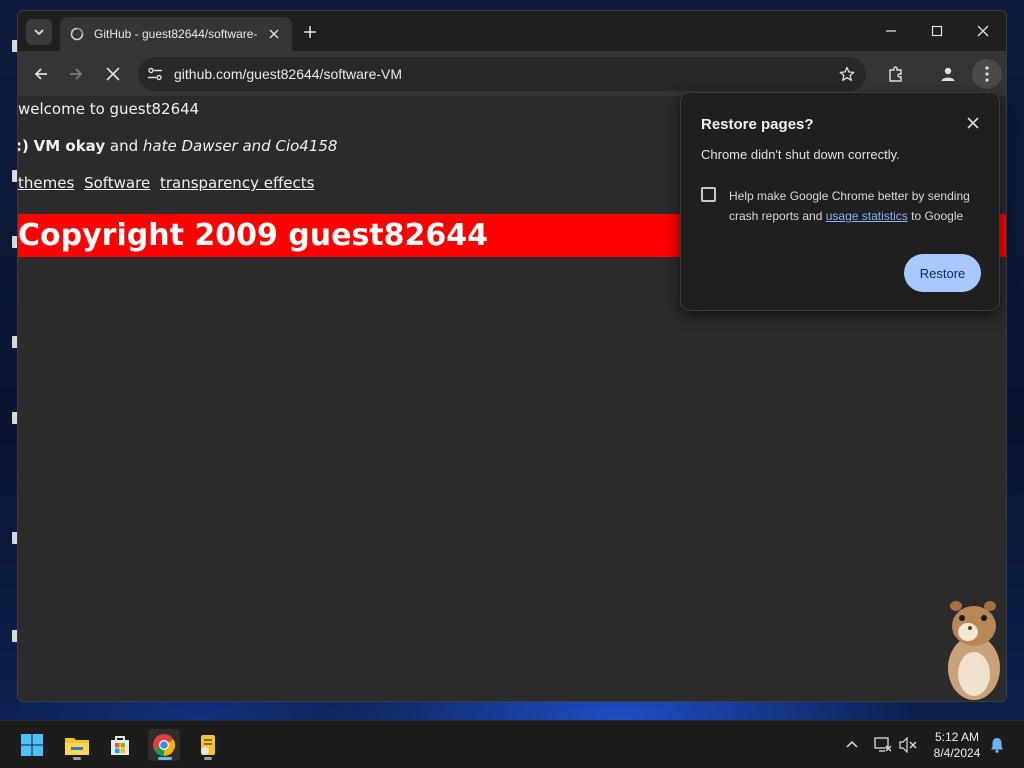 The image size is (1024, 768). I want to click on tab-active: GitHub - guest82644/software-, so click(176, 34).